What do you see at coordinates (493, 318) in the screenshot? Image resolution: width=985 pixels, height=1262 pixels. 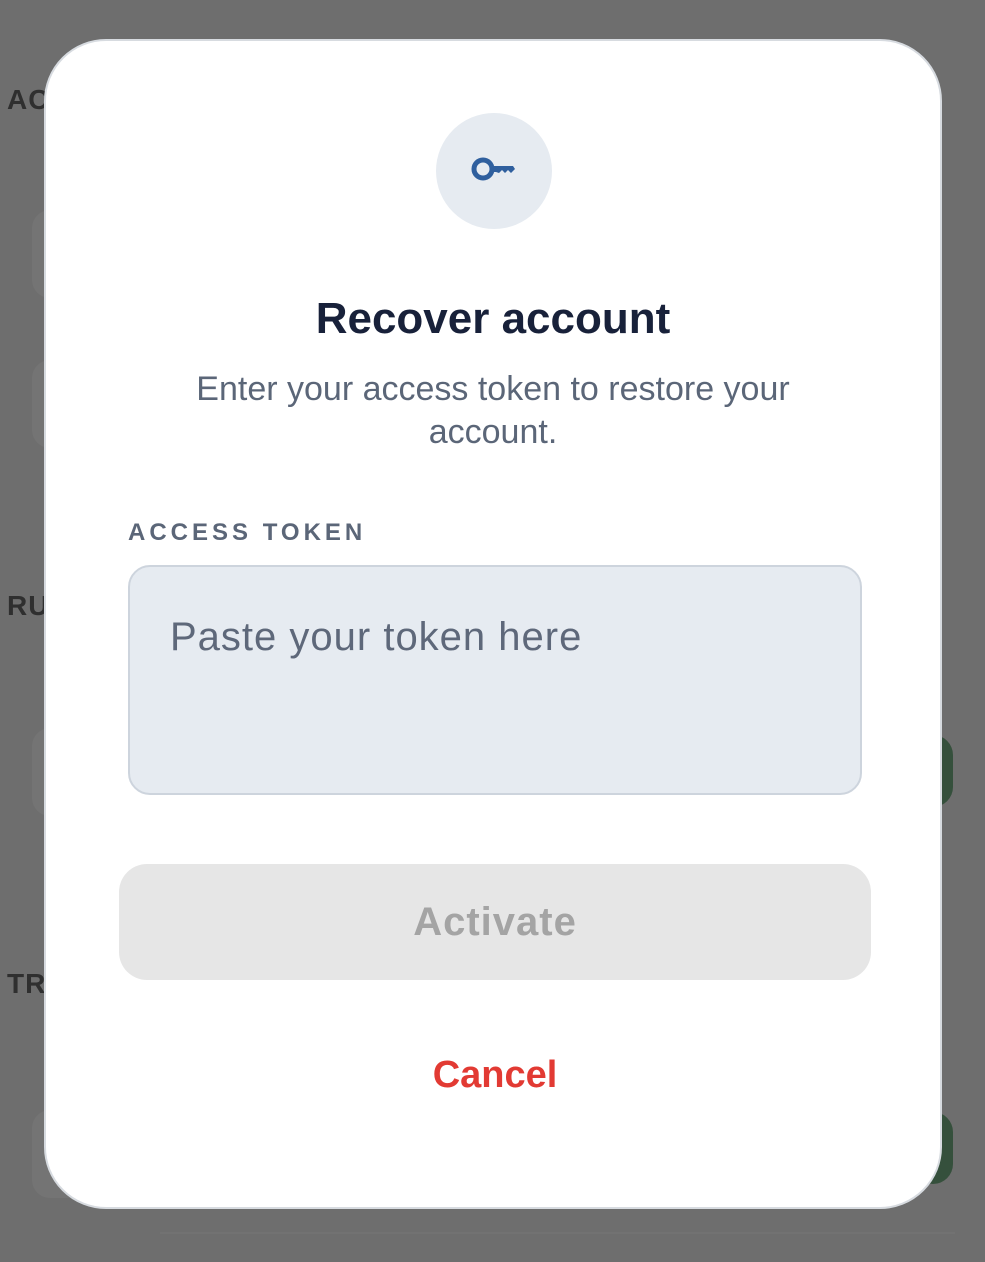 I see `dialog-title: Recover account` at bounding box center [493, 318].